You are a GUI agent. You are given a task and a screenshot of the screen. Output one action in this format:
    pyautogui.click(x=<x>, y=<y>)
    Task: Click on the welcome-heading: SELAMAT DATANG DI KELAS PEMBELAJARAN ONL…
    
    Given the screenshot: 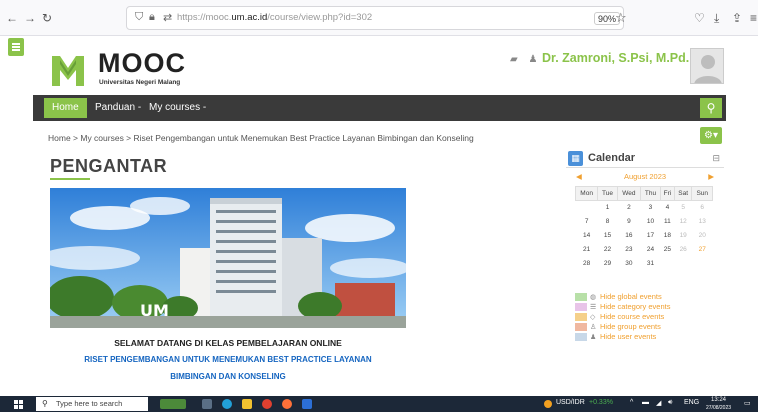 What is the action you would take?
    pyautogui.click(x=228, y=343)
    